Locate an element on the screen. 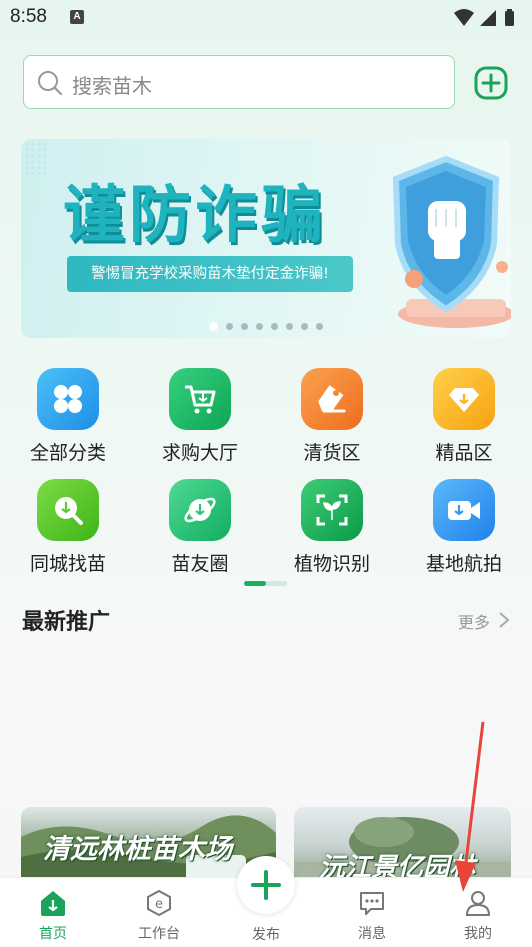 This screenshot has width=532, height=947. banner-indicator is located at coordinates (266, 326).